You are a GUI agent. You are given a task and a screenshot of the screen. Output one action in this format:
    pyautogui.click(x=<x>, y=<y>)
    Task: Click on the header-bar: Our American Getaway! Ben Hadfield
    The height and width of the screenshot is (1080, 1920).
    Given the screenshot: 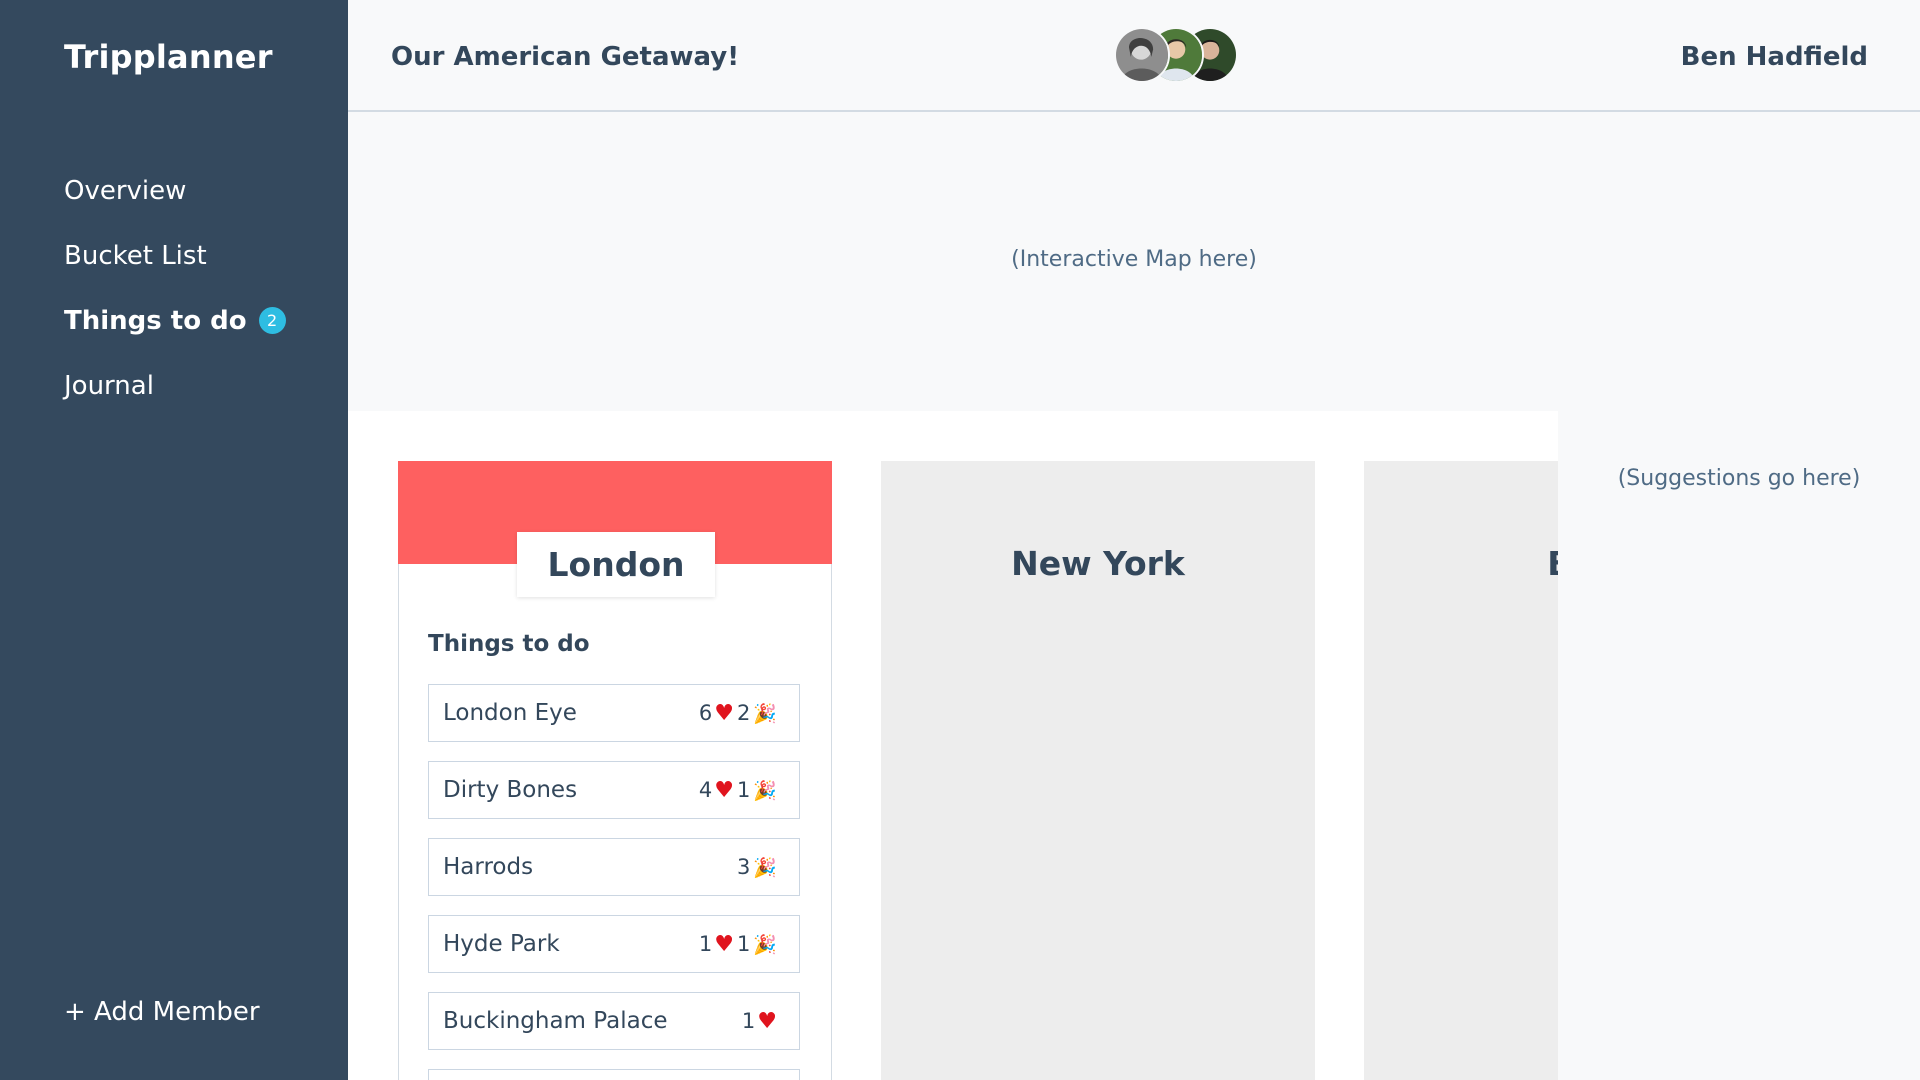 What is the action you would take?
    pyautogui.click(x=1134, y=56)
    